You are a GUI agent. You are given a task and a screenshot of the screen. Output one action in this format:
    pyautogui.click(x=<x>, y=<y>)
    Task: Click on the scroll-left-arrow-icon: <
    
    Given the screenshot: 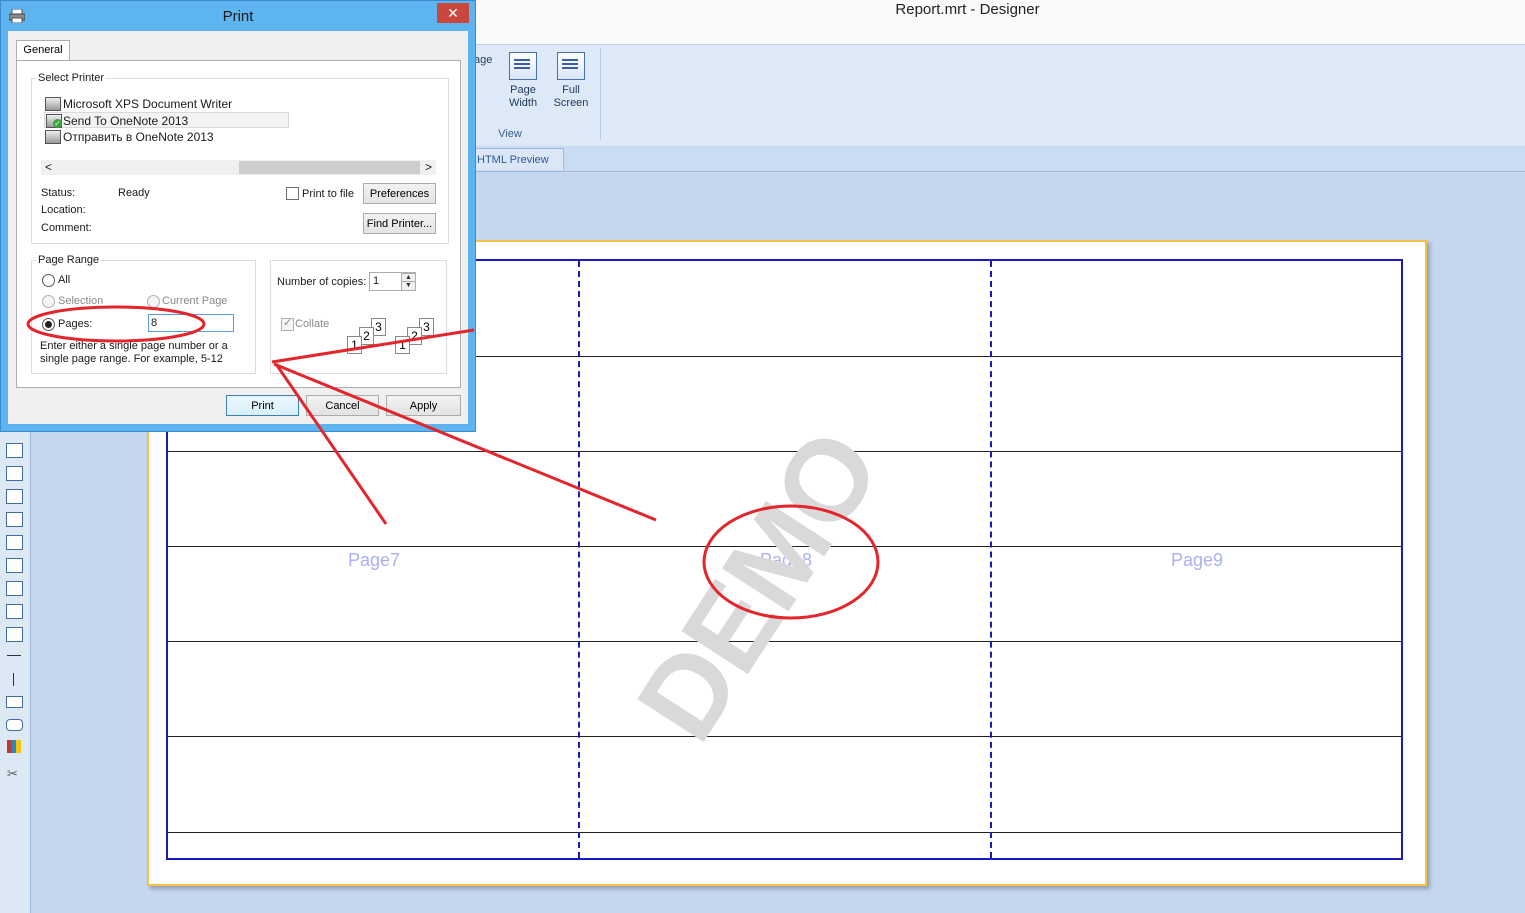 What is the action you would take?
    pyautogui.click(x=48, y=167)
    